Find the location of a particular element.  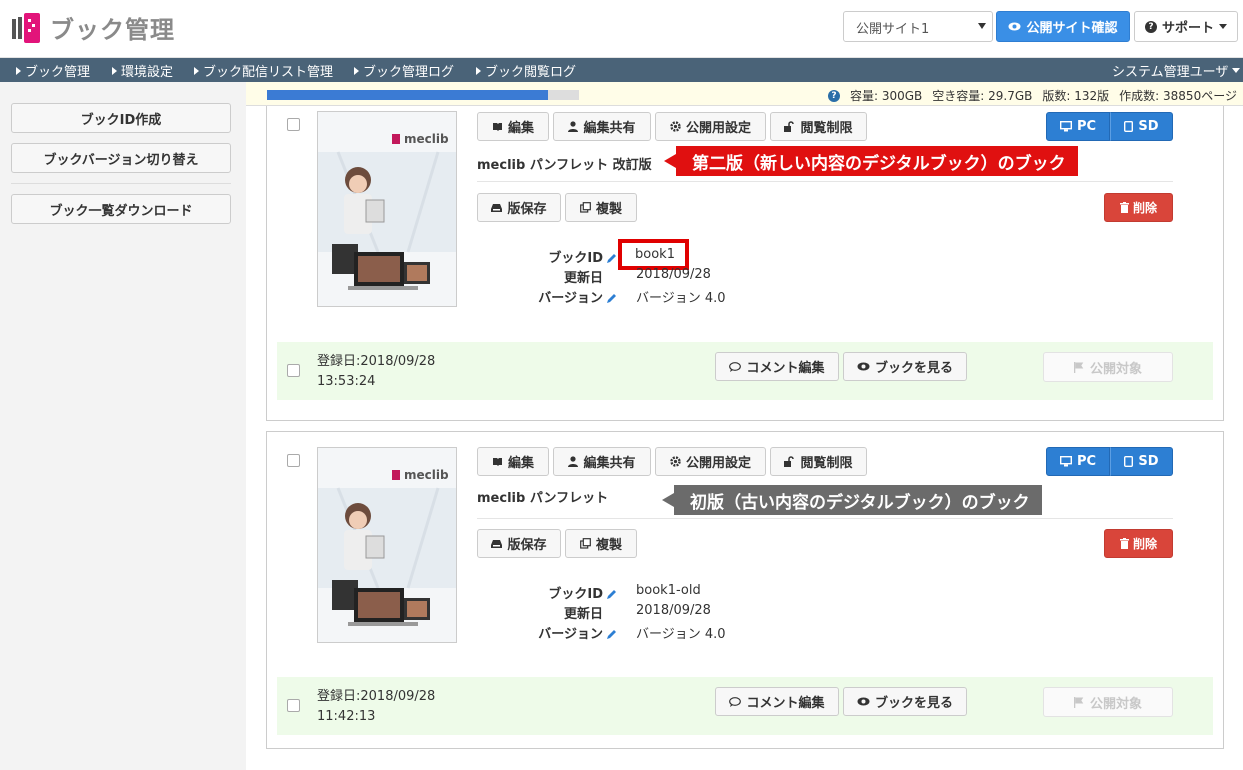

share-edit-label: 編集共有 is located at coordinates (609, 463).